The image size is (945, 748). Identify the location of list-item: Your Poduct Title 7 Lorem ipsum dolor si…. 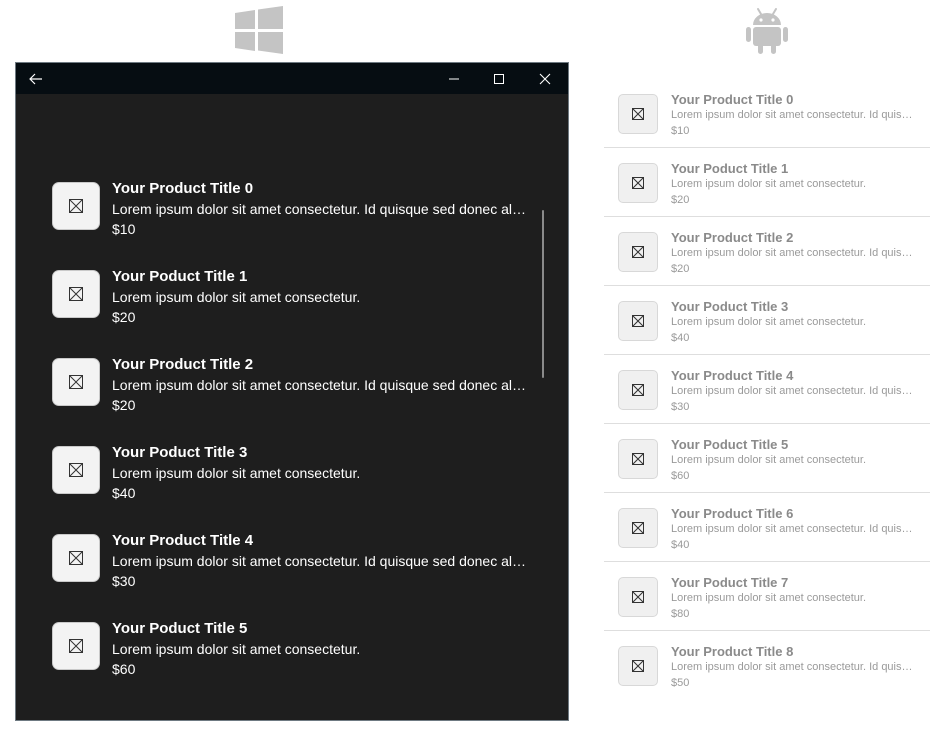
(767, 596).